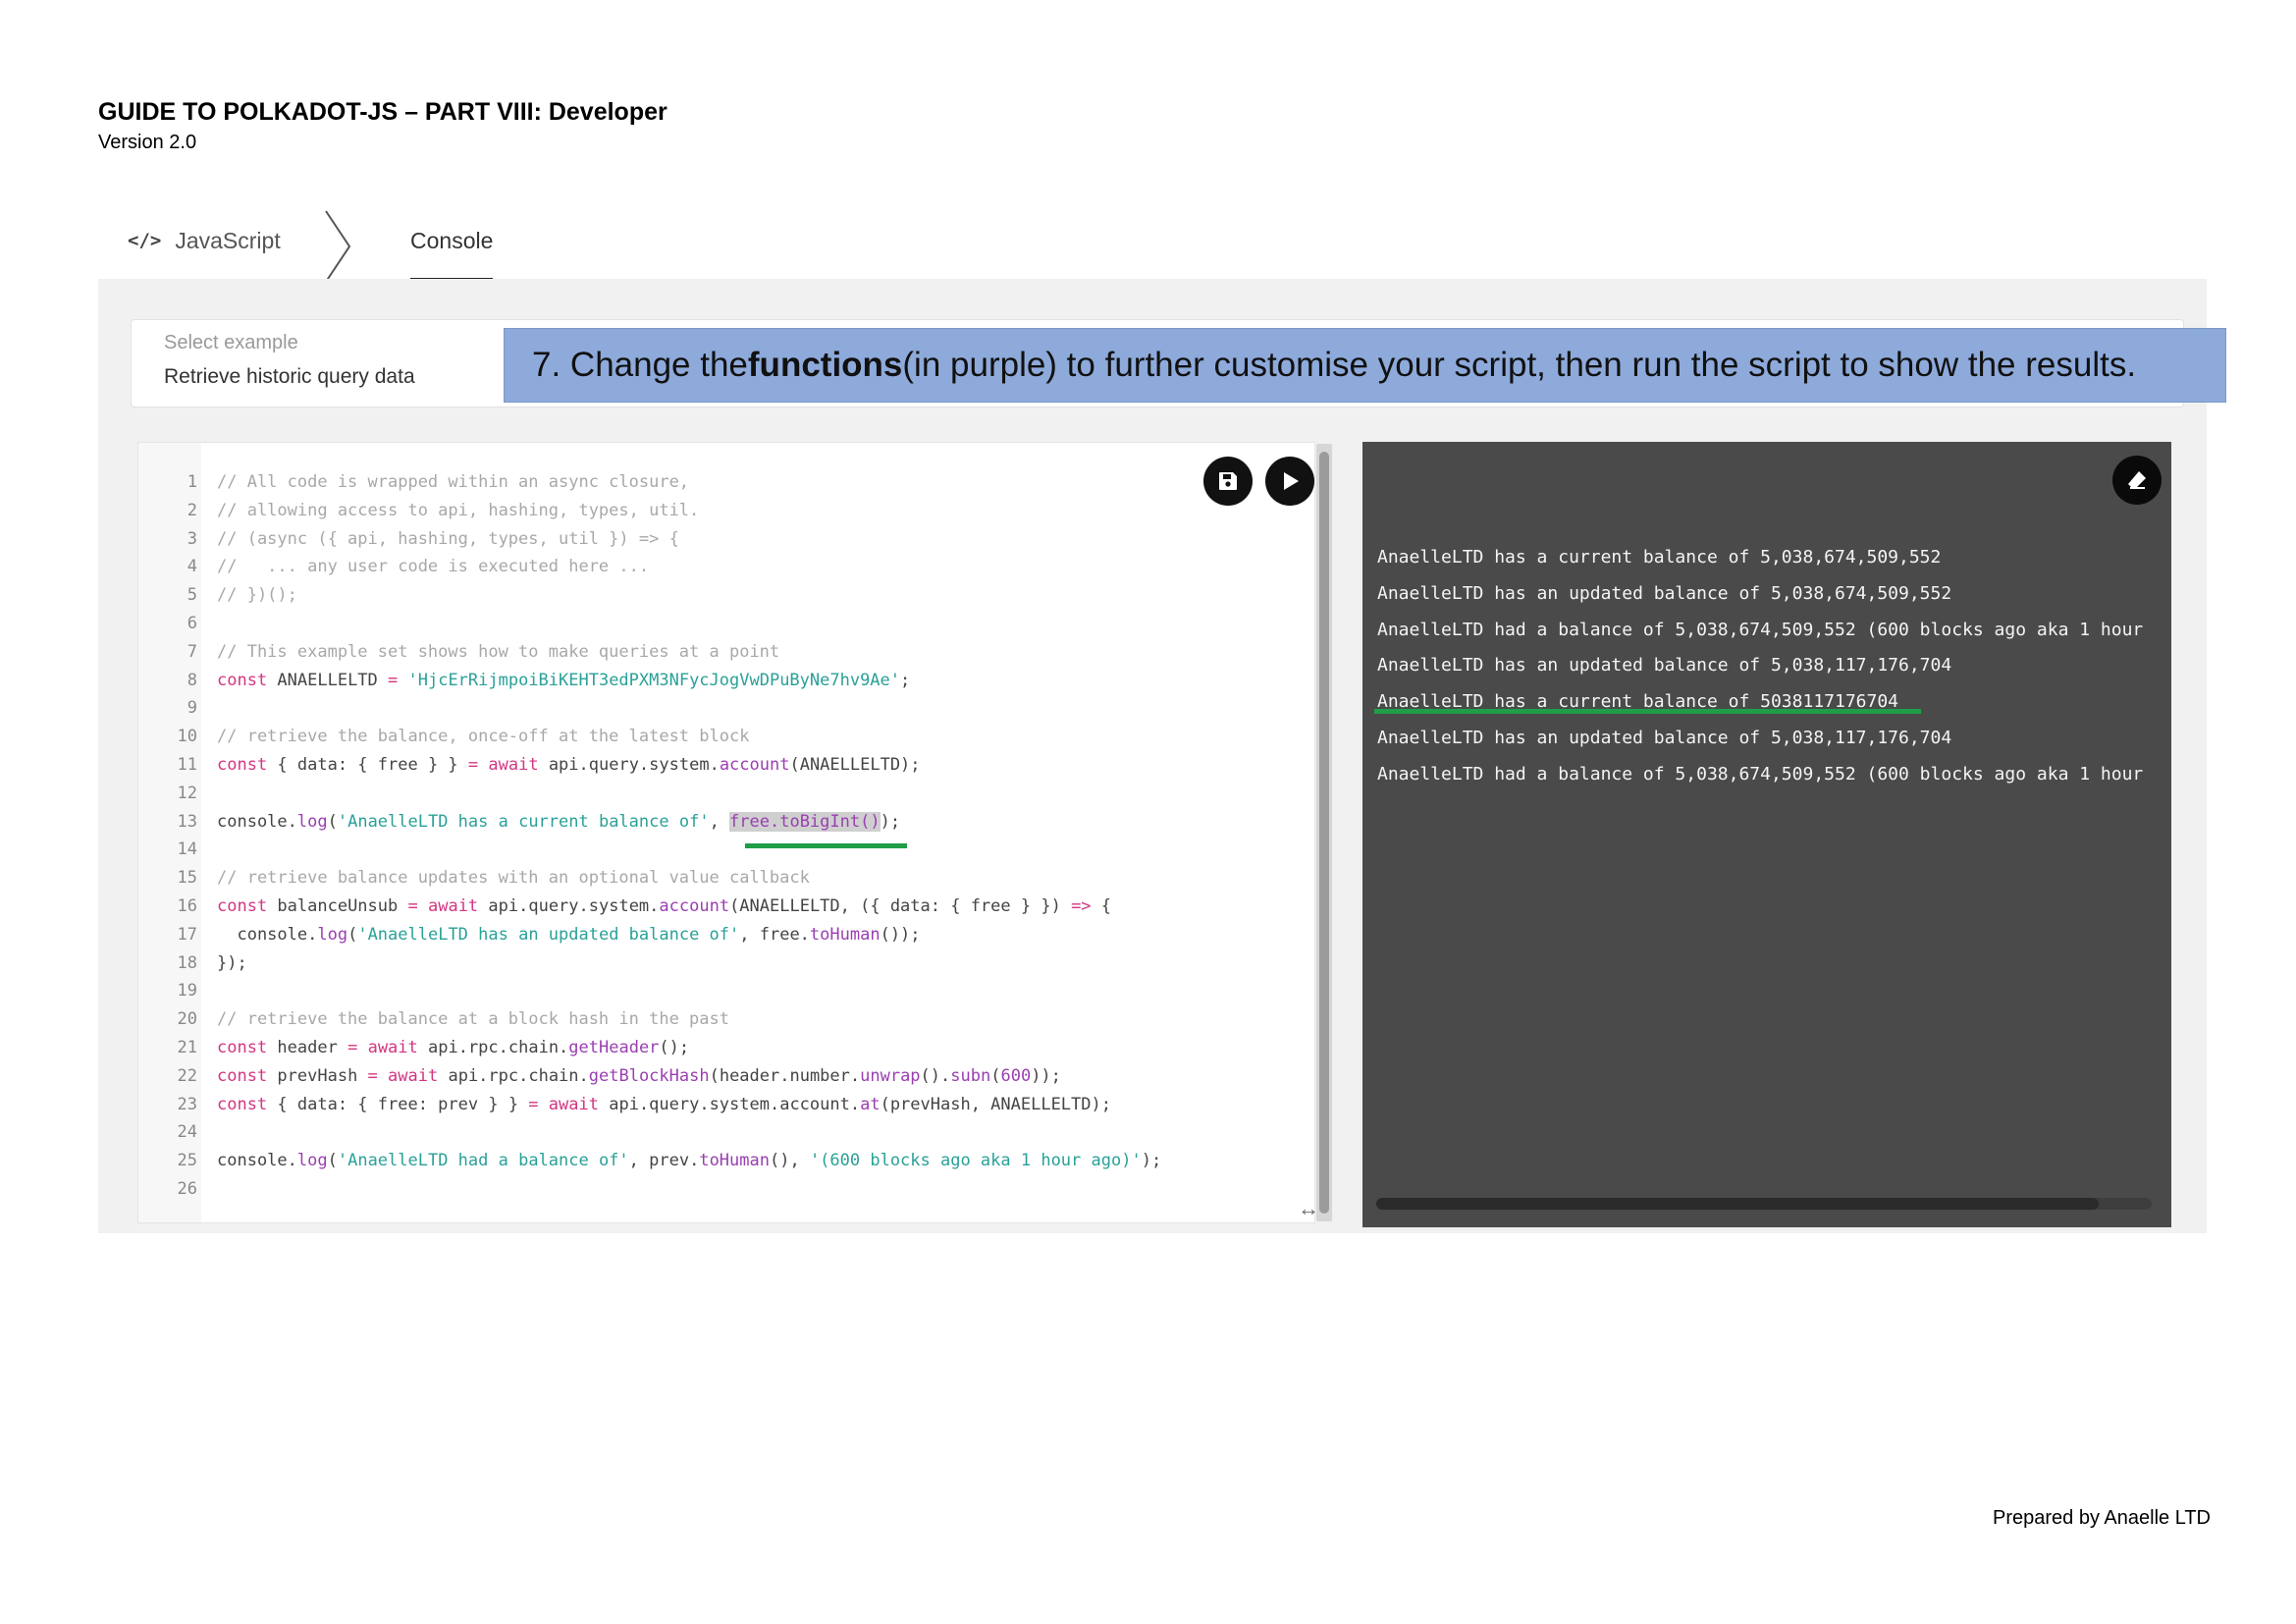  What do you see at coordinates (720, 821) in the screenshot?
I see `code-token: ,` at bounding box center [720, 821].